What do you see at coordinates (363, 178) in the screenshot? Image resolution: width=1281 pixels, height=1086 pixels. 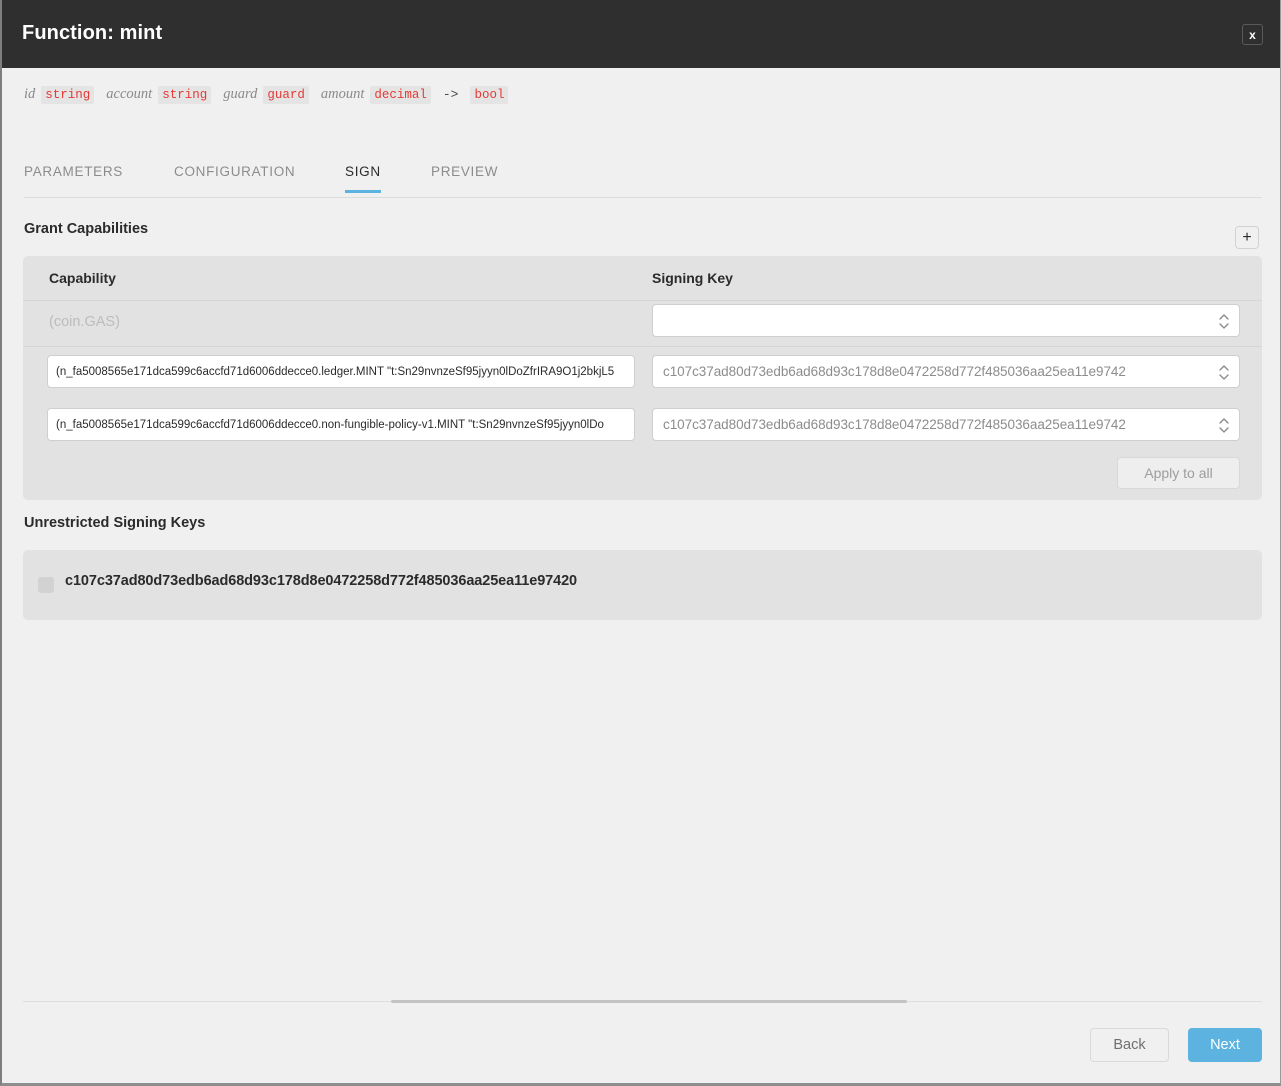 I see `tab-sign: SIGN` at bounding box center [363, 178].